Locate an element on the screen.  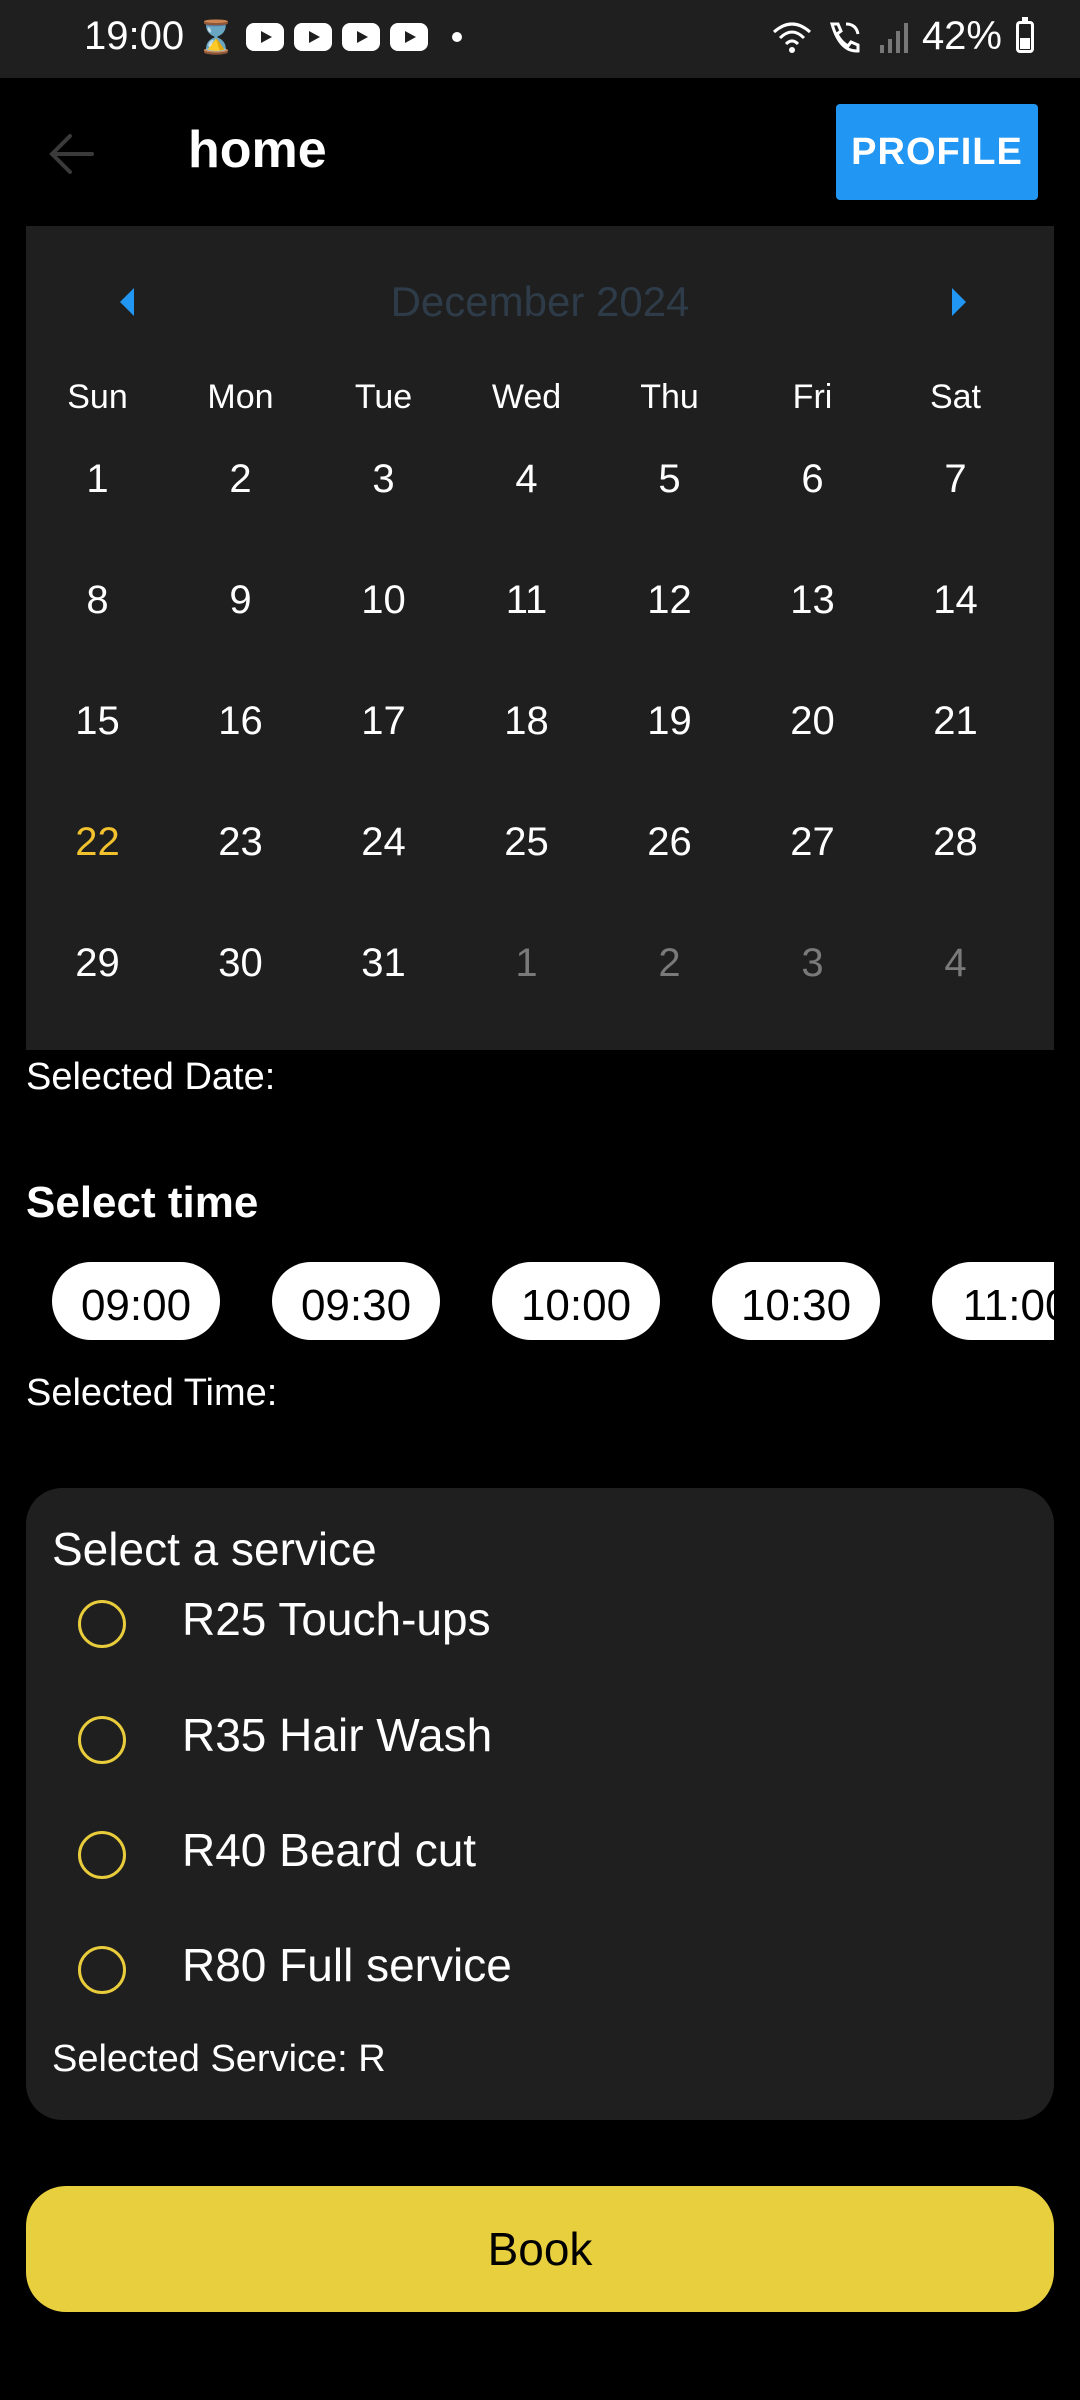
time-slot-chip: 10:00 is located at coordinates (576, 1301).